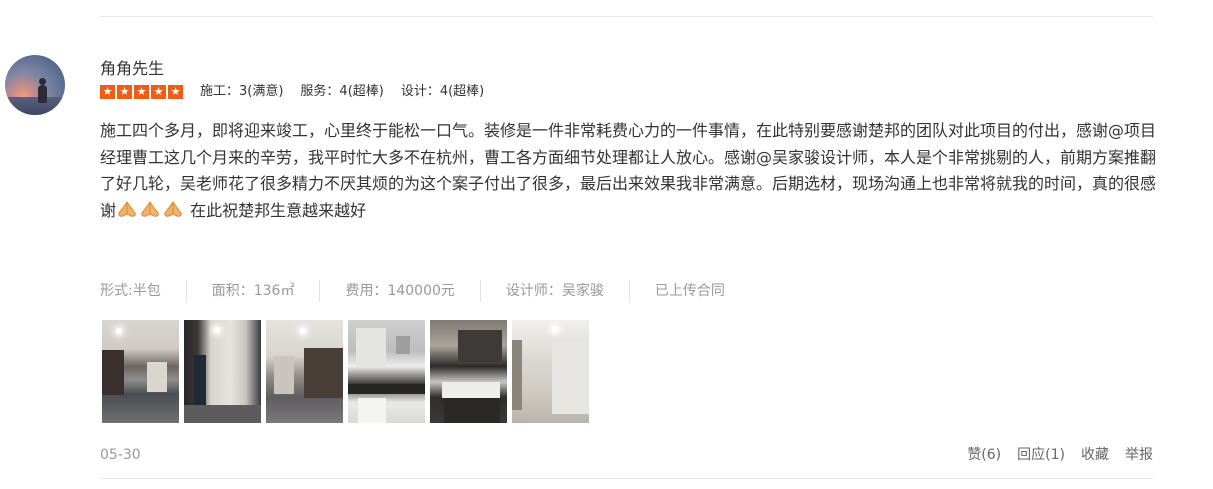 The width and height of the screenshot is (1213, 489). I want to click on meta-contract: 已上传合同, so click(689, 291).